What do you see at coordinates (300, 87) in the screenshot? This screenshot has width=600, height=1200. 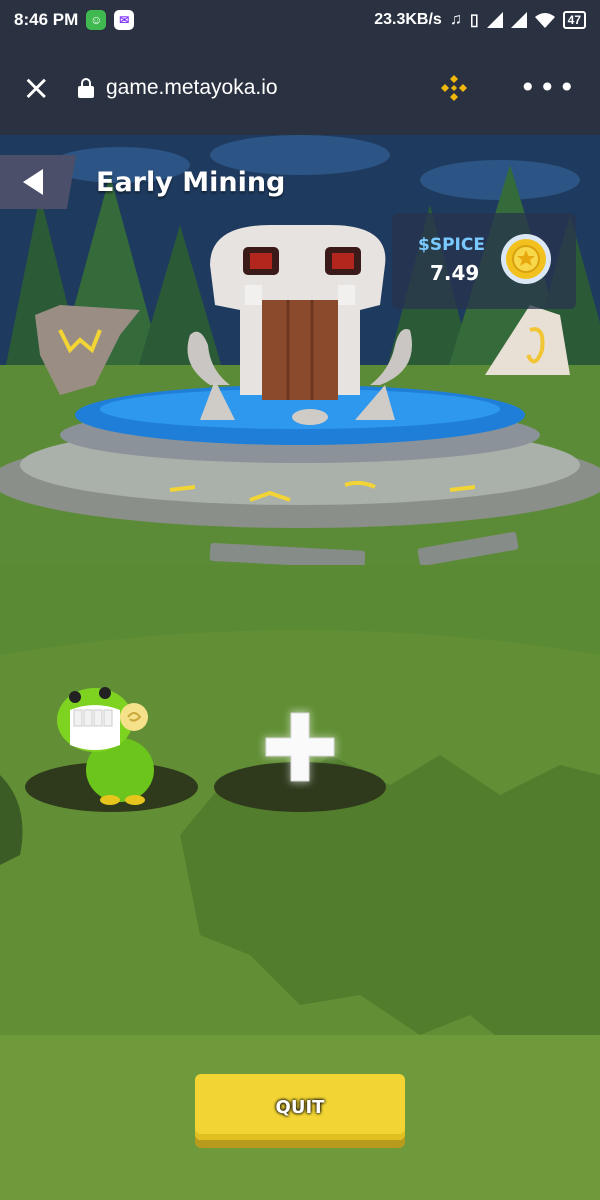 I see `browser-toolbar: × game.metayoka.io •••` at bounding box center [300, 87].